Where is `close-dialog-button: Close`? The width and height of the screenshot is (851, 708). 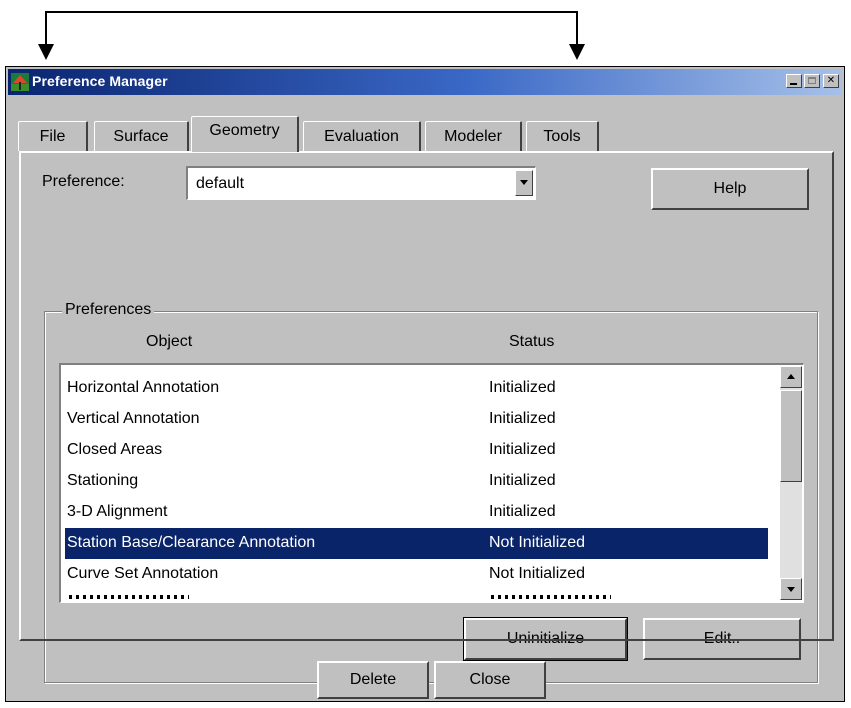
close-dialog-button: Close is located at coordinates (490, 680).